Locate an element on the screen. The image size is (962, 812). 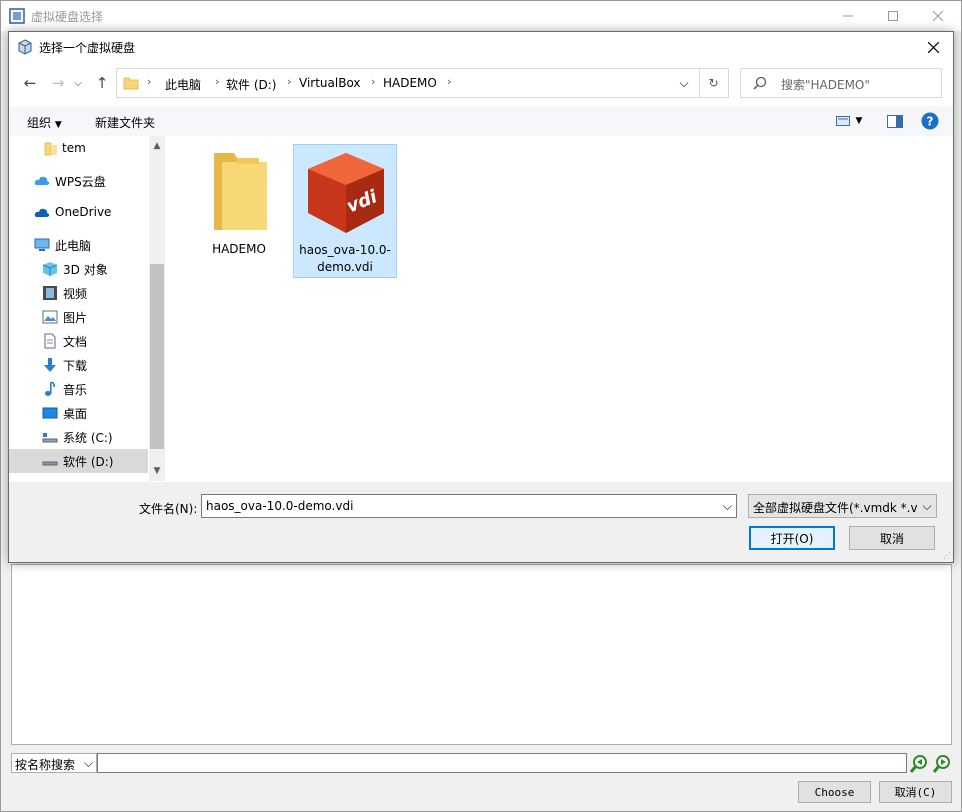
nav-item-videos: 视频 is located at coordinates (78, 293).